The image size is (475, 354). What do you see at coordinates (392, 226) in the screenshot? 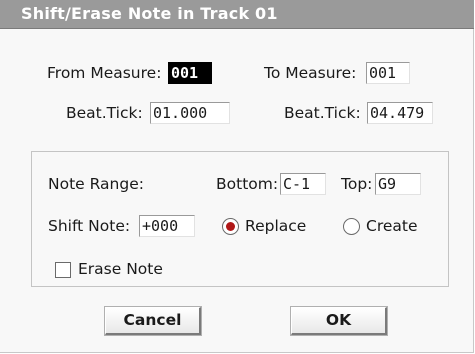
I see `create-label: Create` at bounding box center [392, 226].